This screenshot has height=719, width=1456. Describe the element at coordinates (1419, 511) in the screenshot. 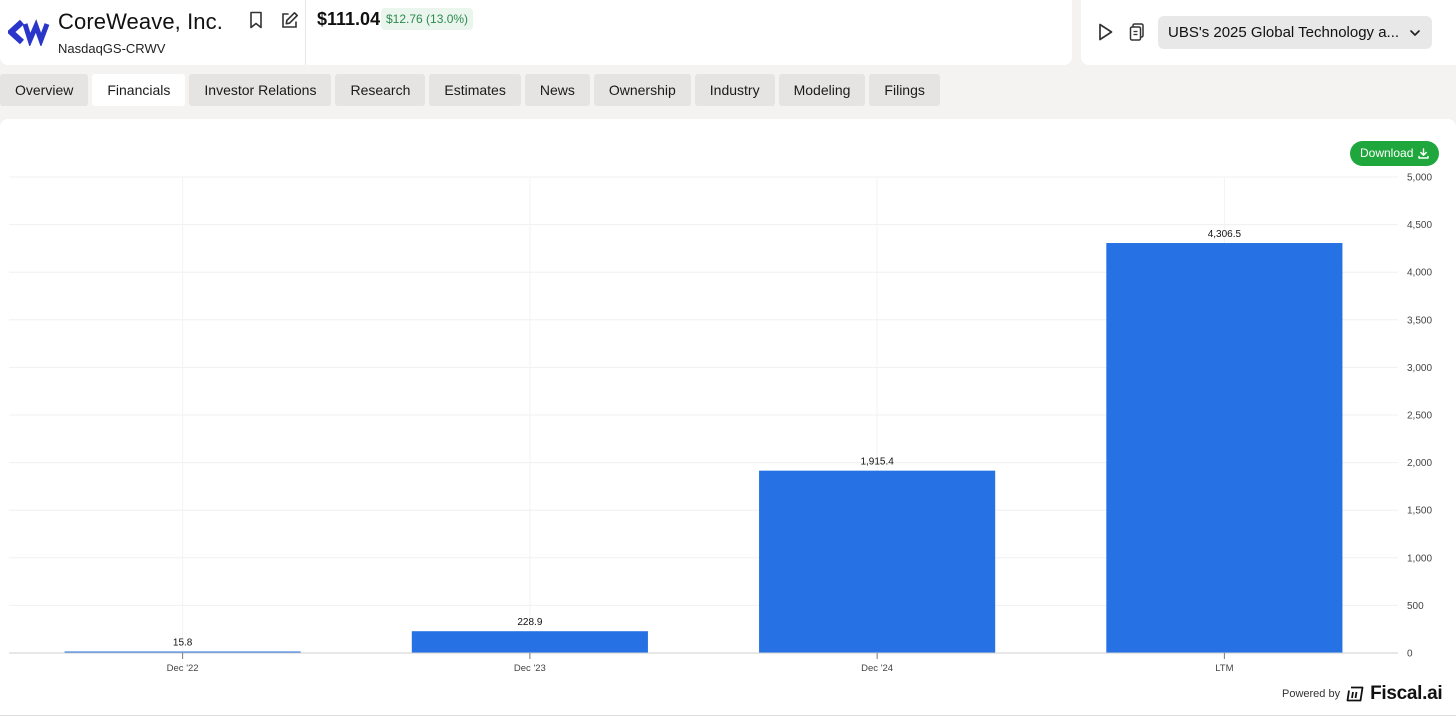

I see `y-tick-label: 1,500` at that location.